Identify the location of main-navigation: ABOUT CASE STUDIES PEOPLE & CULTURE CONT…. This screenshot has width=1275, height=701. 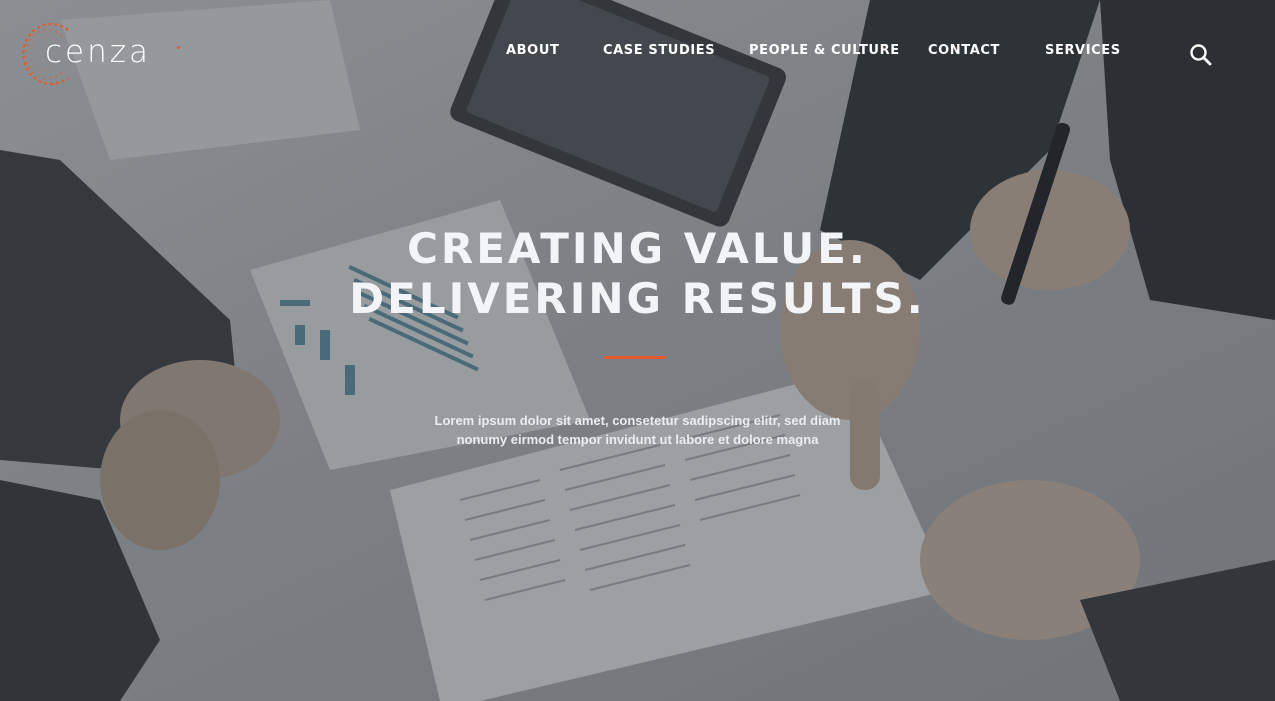
(637, 53).